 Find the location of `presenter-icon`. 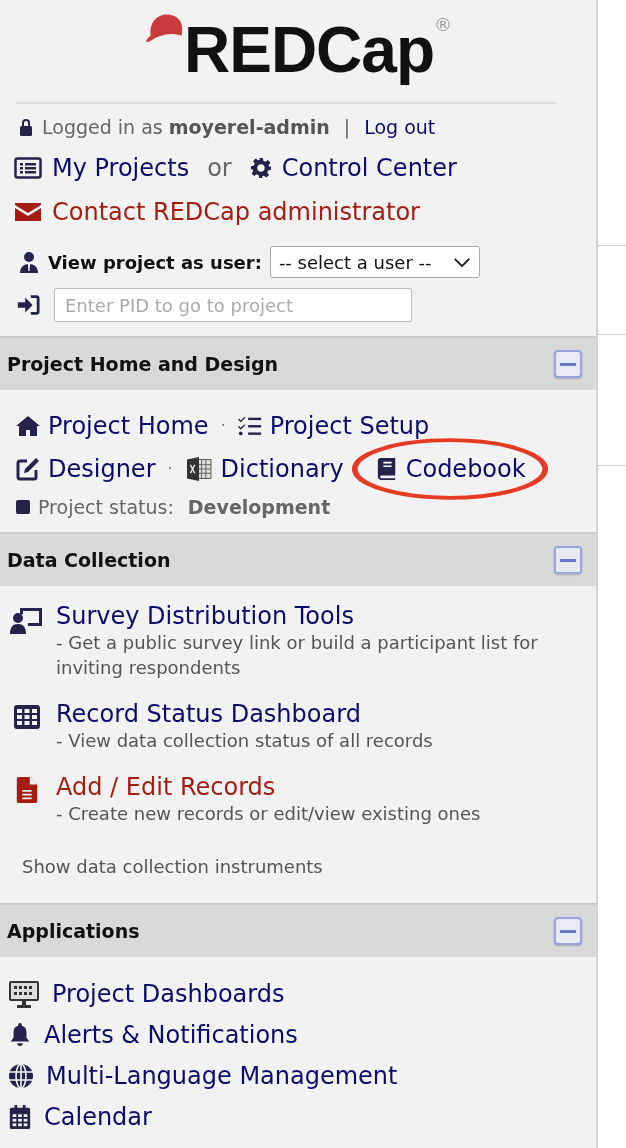

presenter-icon is located at coordinates (27, 620).